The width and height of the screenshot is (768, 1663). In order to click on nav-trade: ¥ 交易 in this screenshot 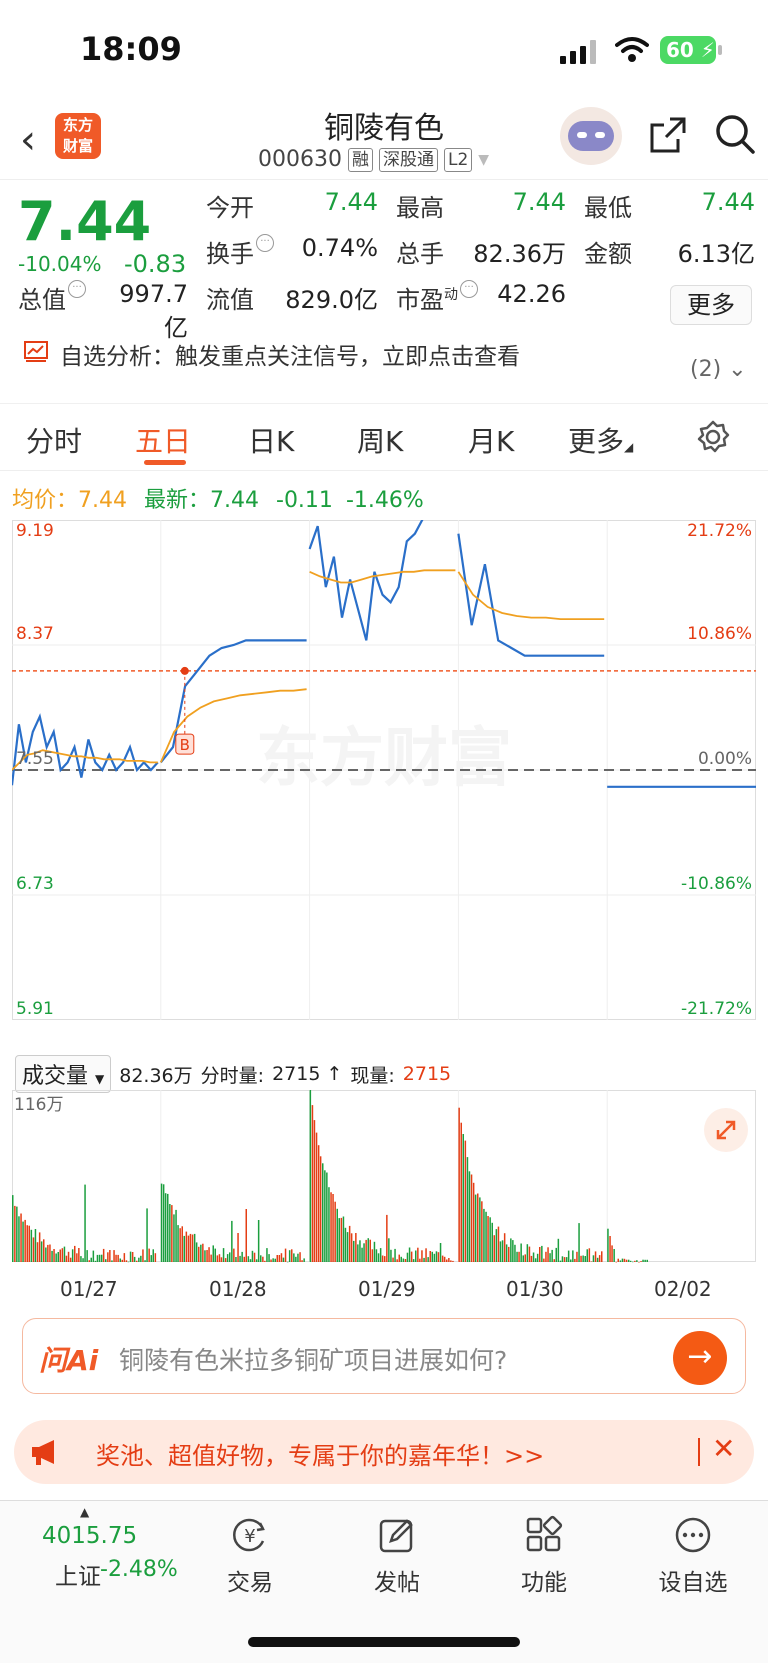, I will do `click(250, 1556)`.